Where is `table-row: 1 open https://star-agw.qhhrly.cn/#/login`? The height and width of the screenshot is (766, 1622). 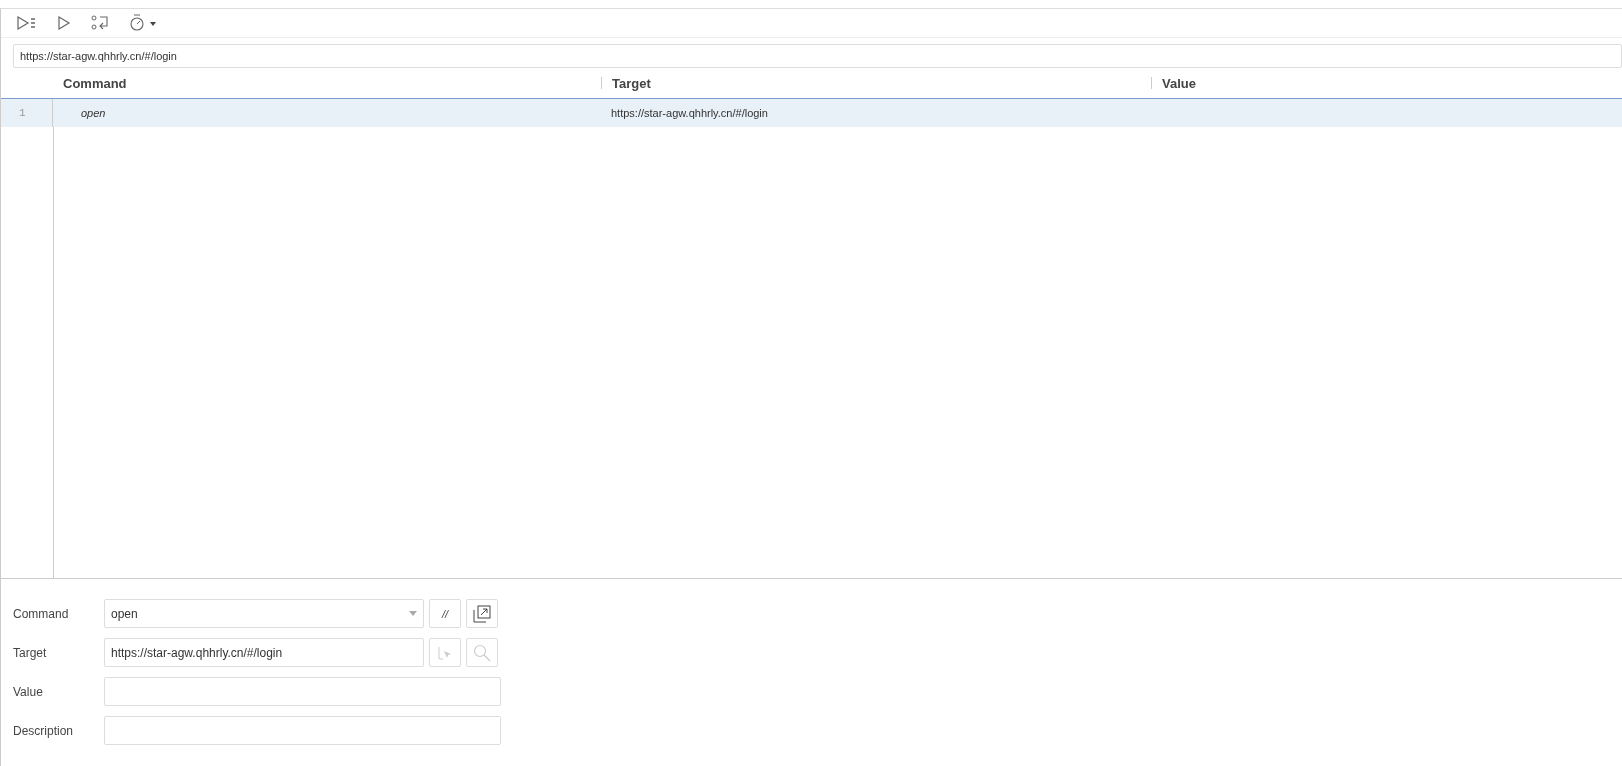
table-row: 1 open https://star-agw.qhhrly.cn/#/login is located at coordinates (811, 113).